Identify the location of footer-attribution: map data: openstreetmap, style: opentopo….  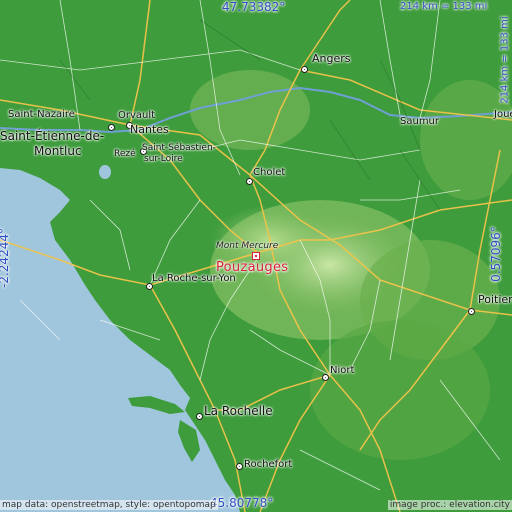
(109, 505).